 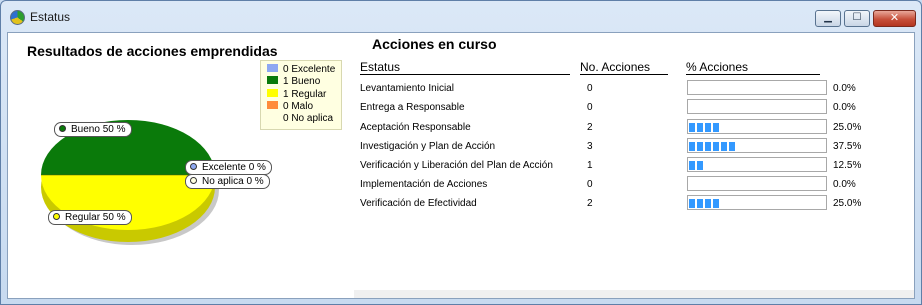 What do you see at coordinates (50, 17) in the screenshot?
I see `window-title: Estatus` at bounding box center [50, 17].